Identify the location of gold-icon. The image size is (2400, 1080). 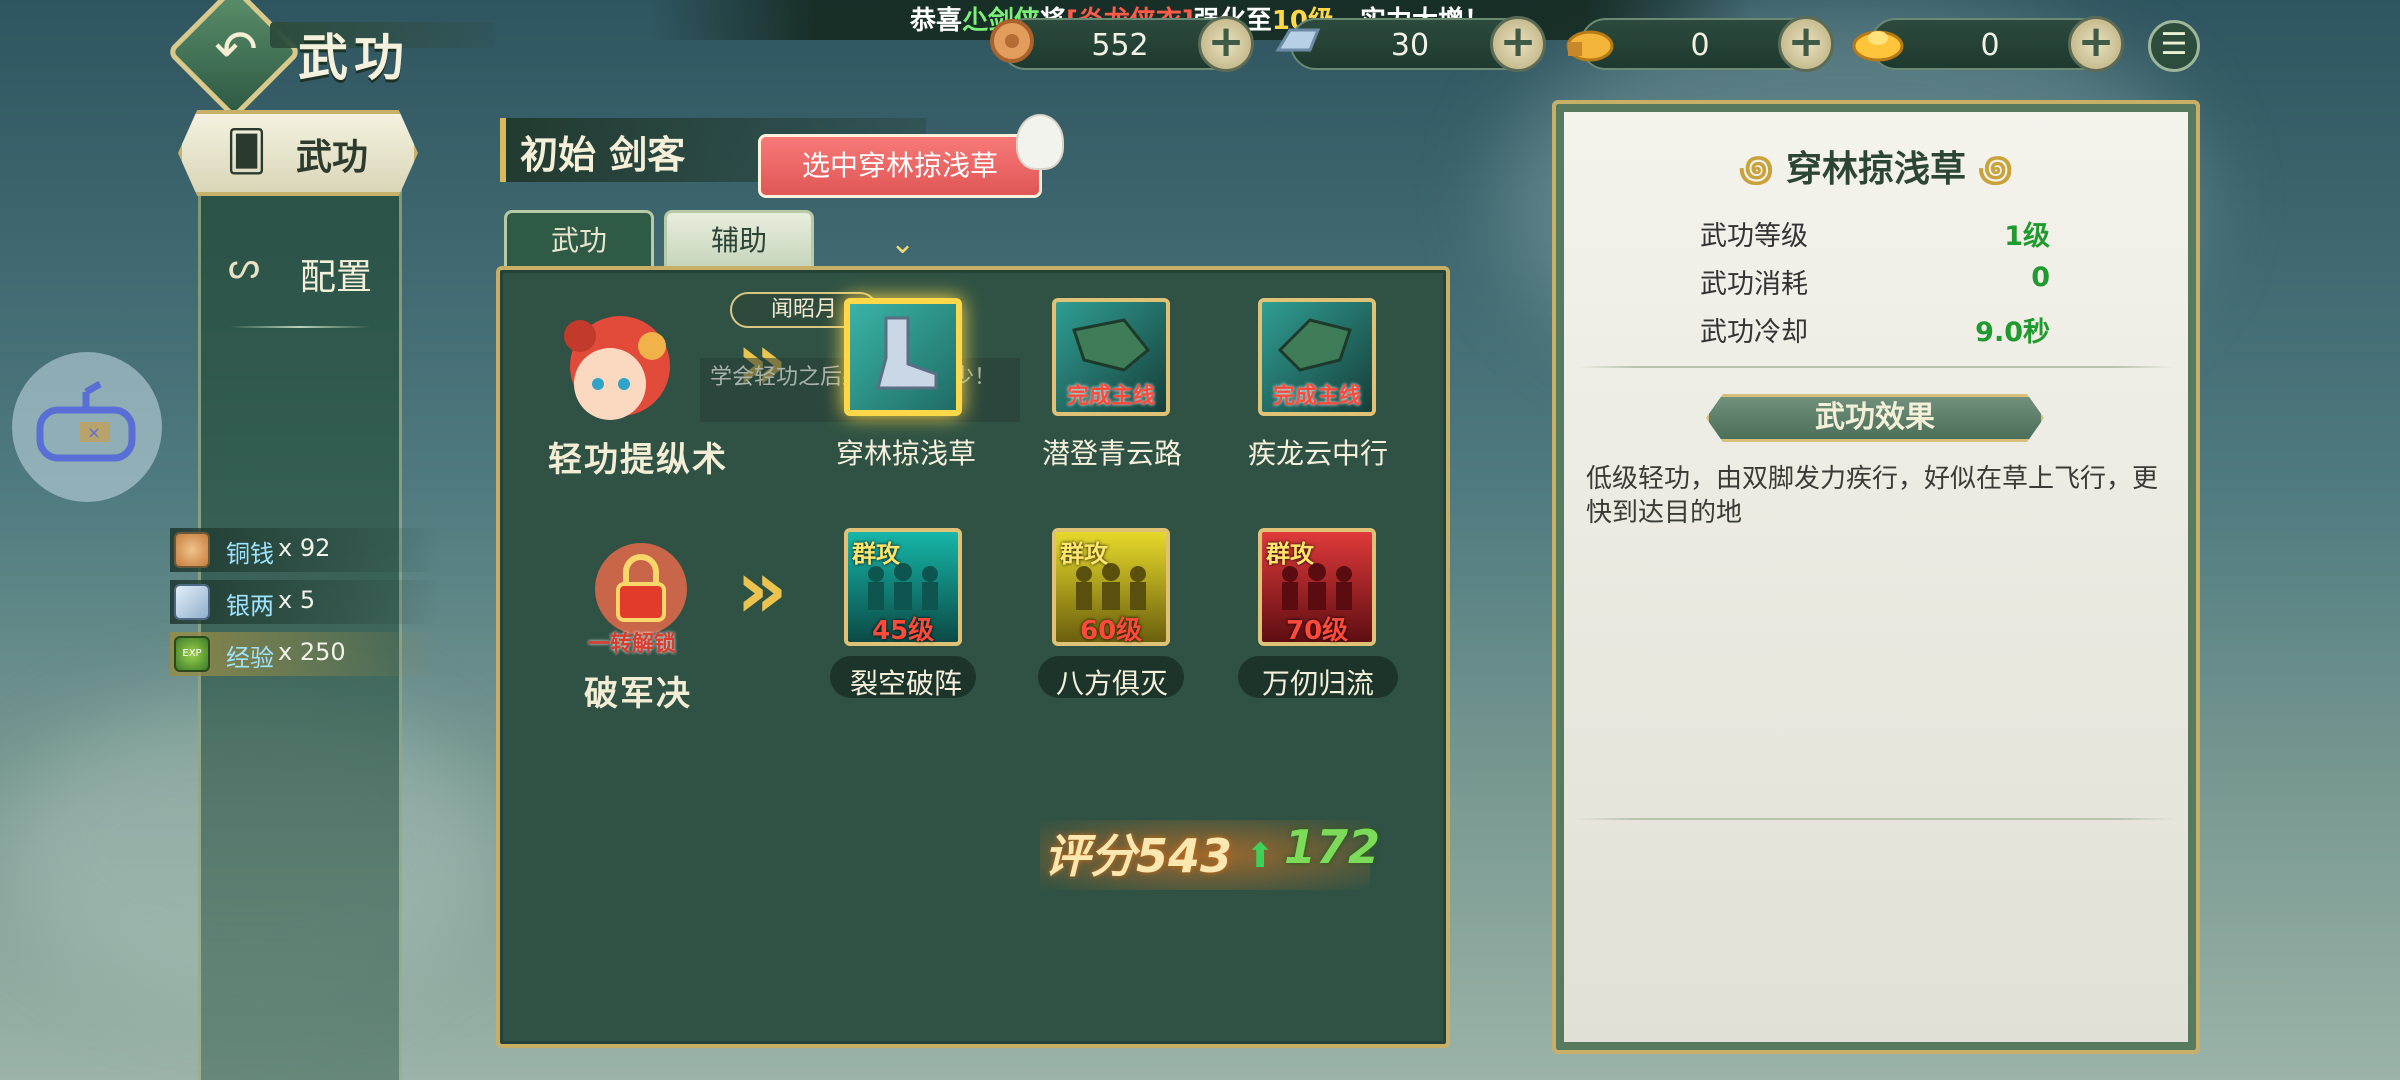
(1878, 46).